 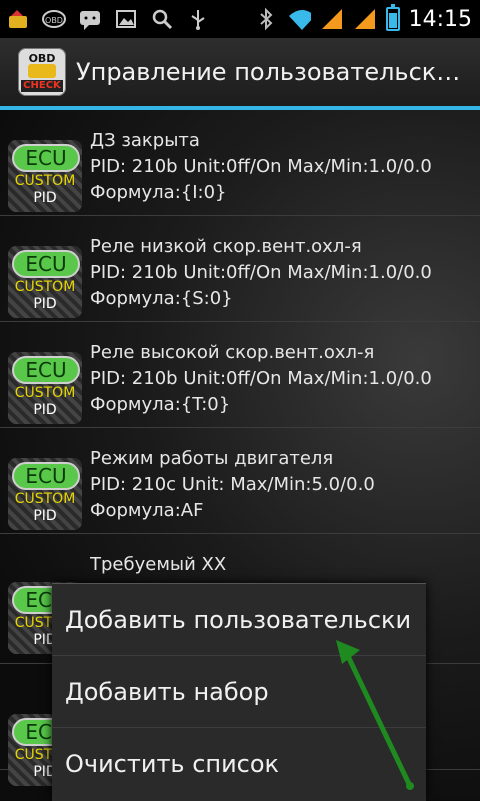 I want to click on app-logo-icon: OBD CHECK, so click(x=42, y=72).